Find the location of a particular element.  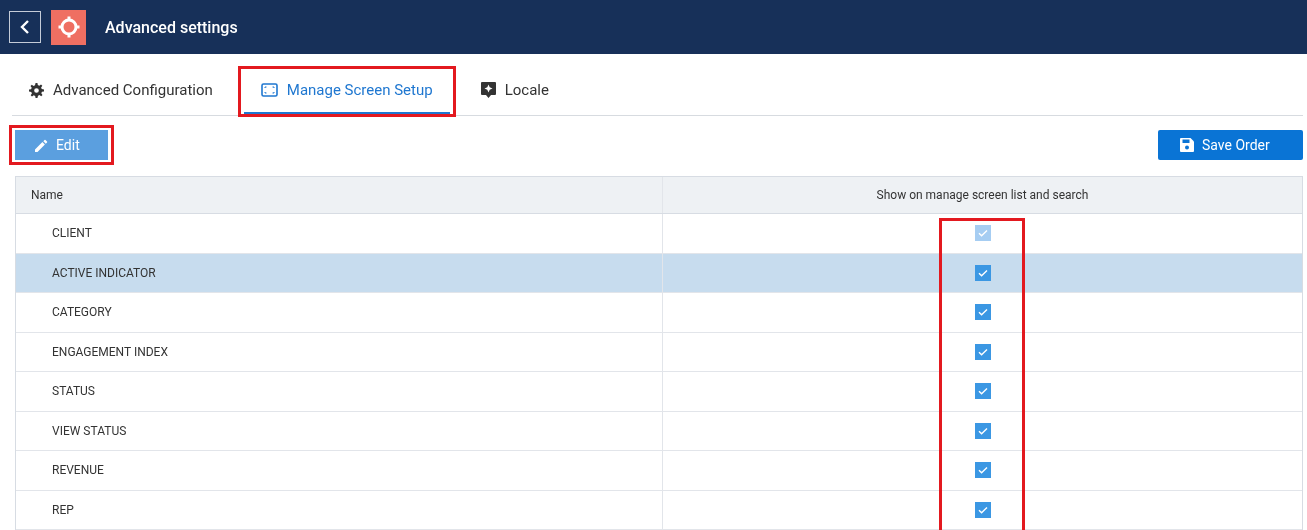

tab: Locale is located at coordinates (514, 91).